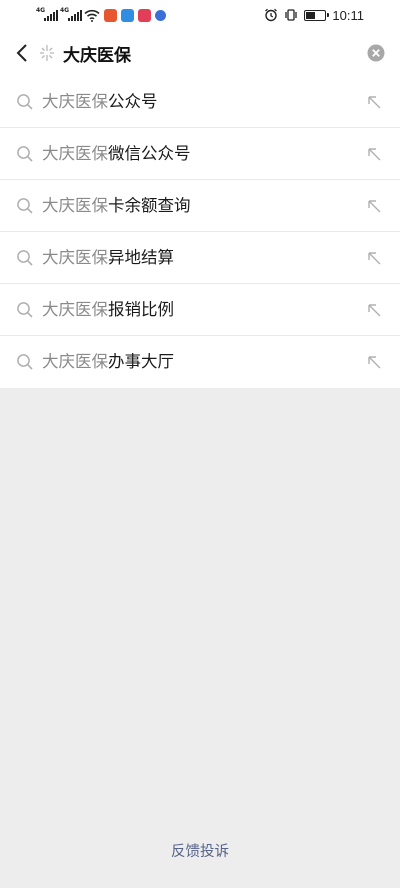  I want to click on cellular-signal-icon-2: 4G, so click(71, 14).